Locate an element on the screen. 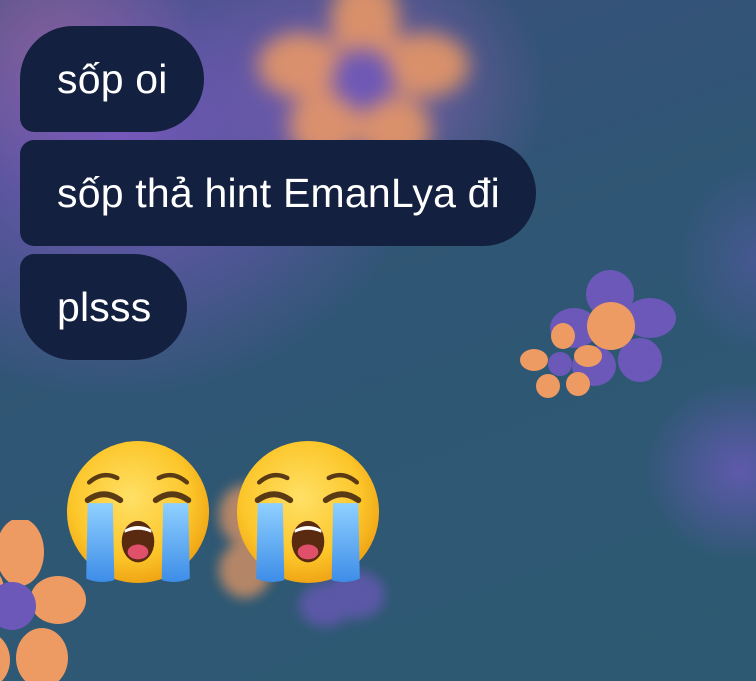 This screenshot has height=681, width=756. message-text: sốp oi is located at coordinates (112, 79).